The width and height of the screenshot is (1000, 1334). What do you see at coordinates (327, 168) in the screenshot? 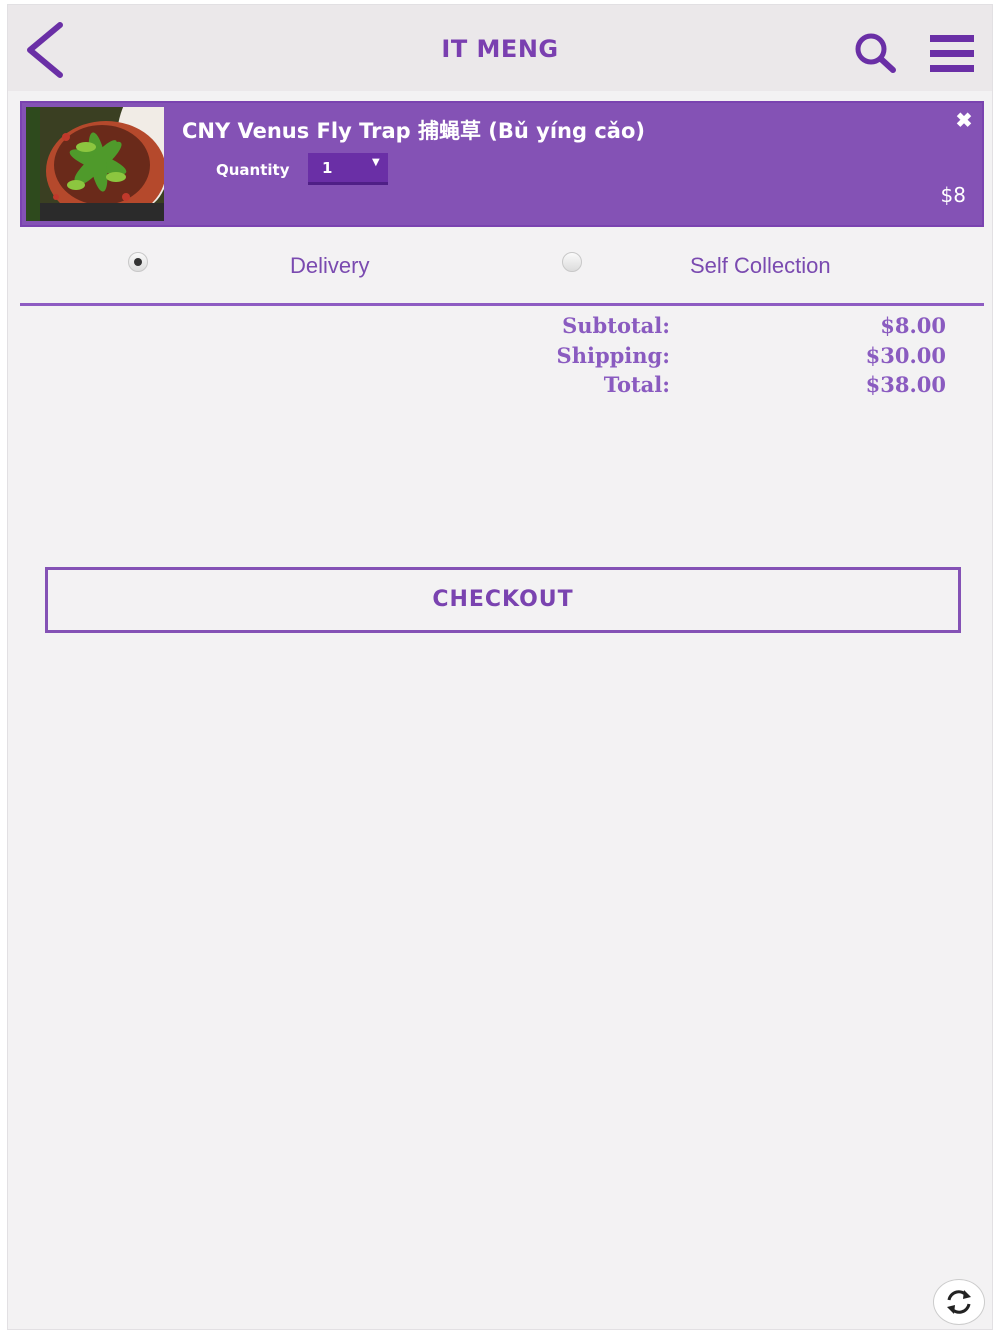
I see `quantity-value: 1` at bounding box center [327, 168].